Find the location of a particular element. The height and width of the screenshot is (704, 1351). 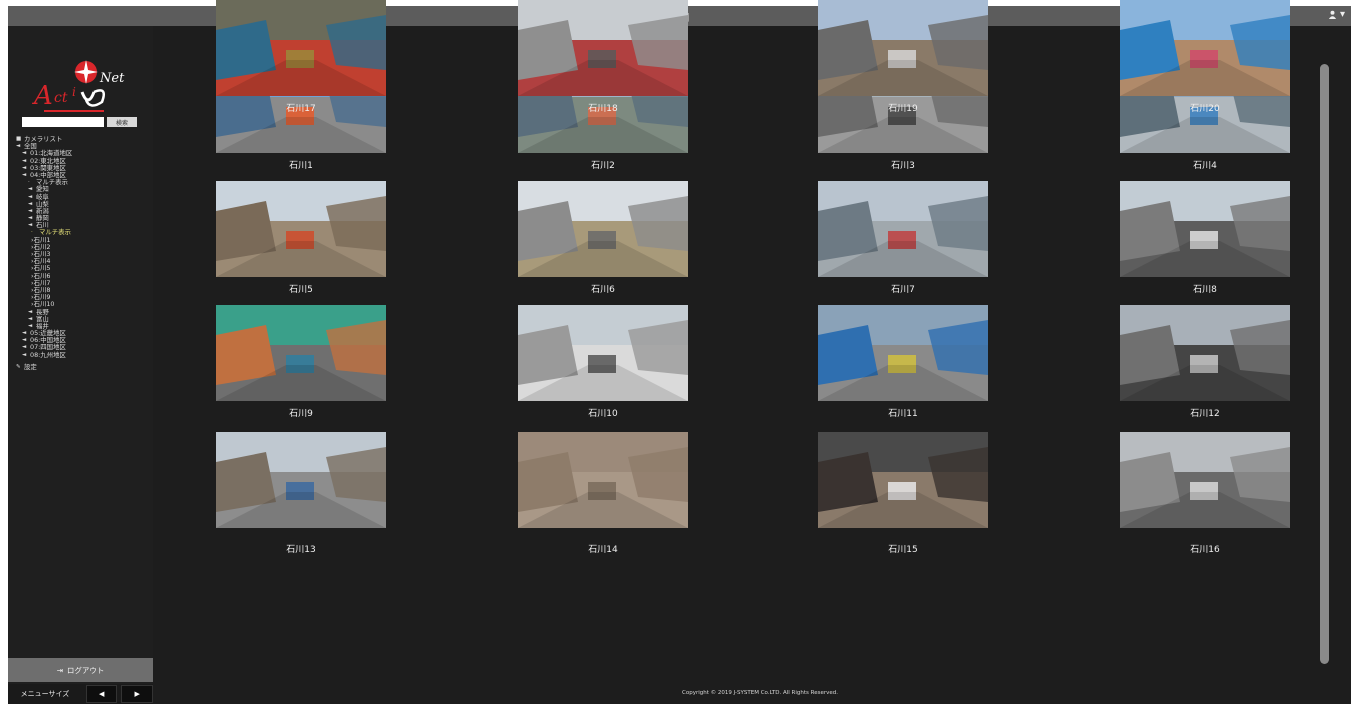

camera-label: 石川3 is located at coordinates (903, 166).